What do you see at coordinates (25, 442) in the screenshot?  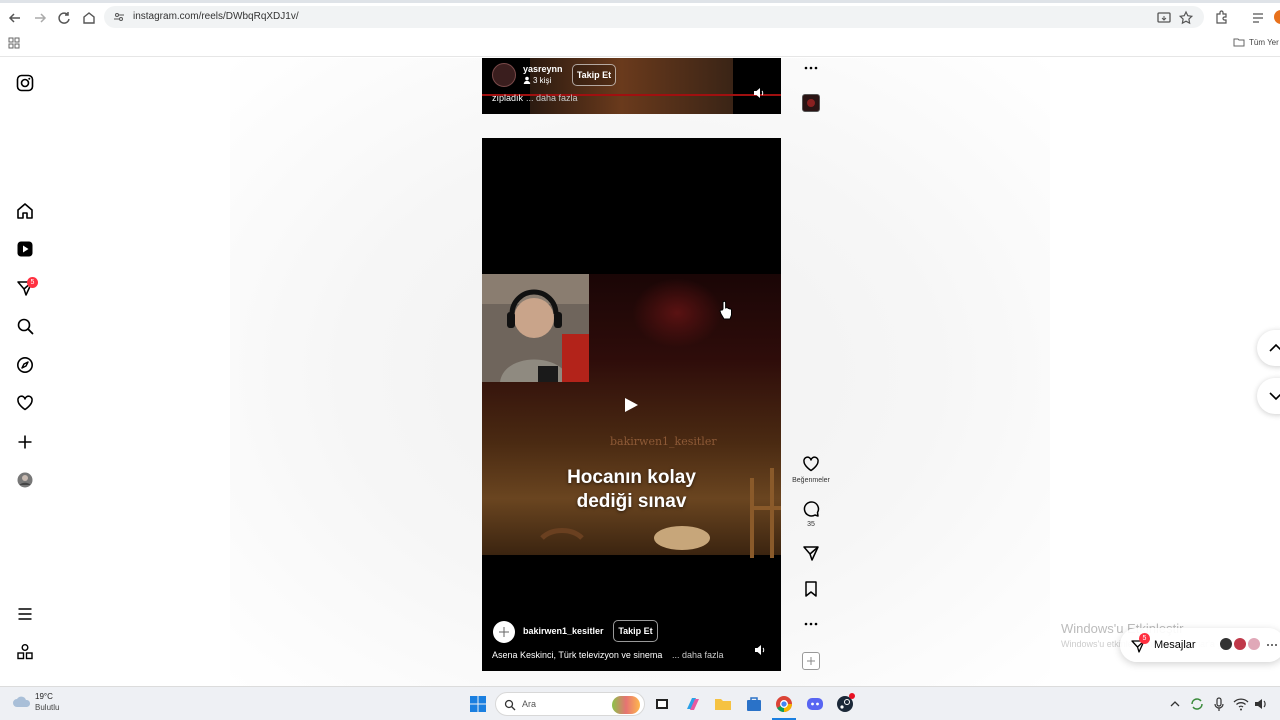 I see `create-plus-icon` at bounding box center [25, 442].